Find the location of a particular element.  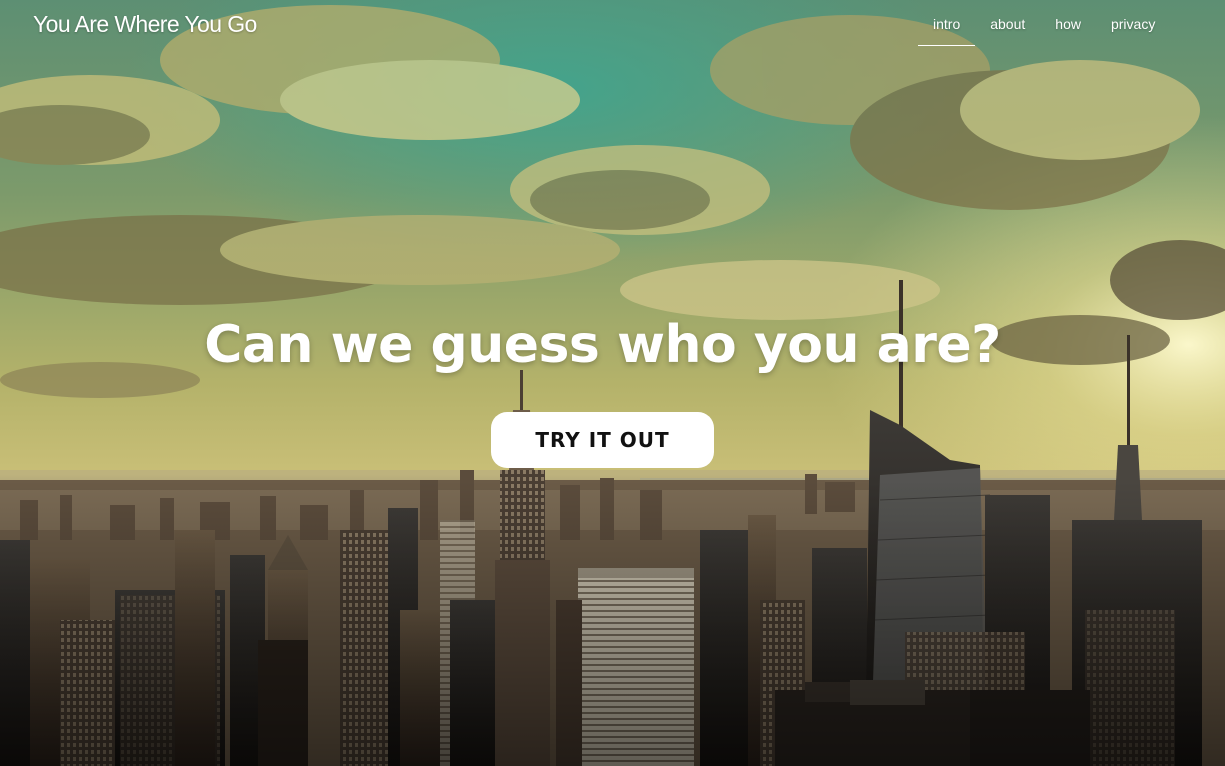

nav-link-about: about is located at coordinates (1007, 23).